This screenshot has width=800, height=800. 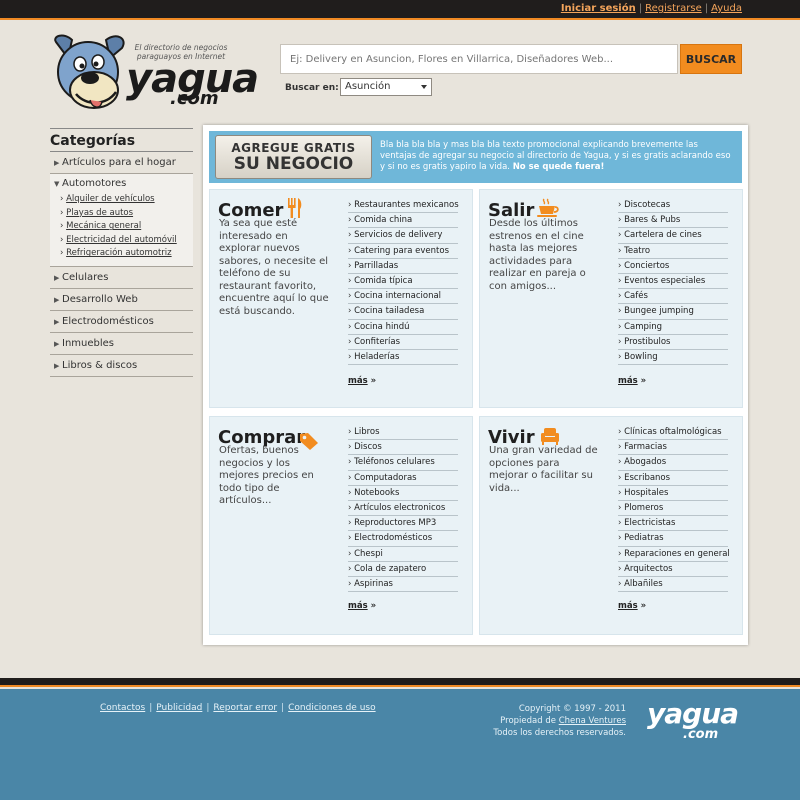 What do you see at coordinates (674, 554) in the screenshot?
I see `list-item: Reparaciones en general` at bounding box center [674, 554].